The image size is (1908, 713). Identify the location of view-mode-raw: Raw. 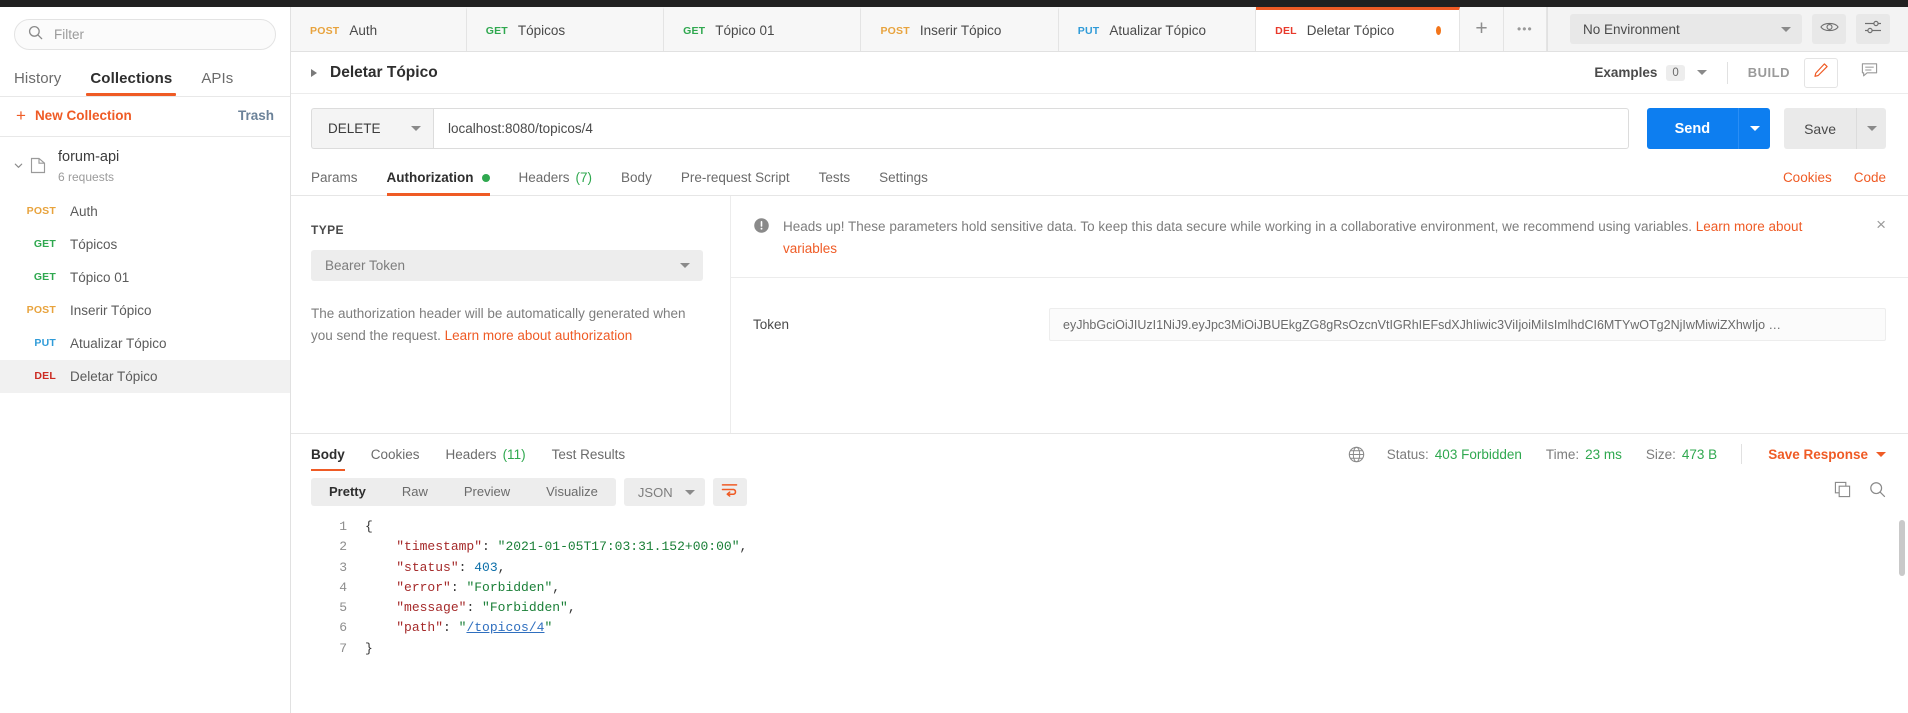
(415, 492).